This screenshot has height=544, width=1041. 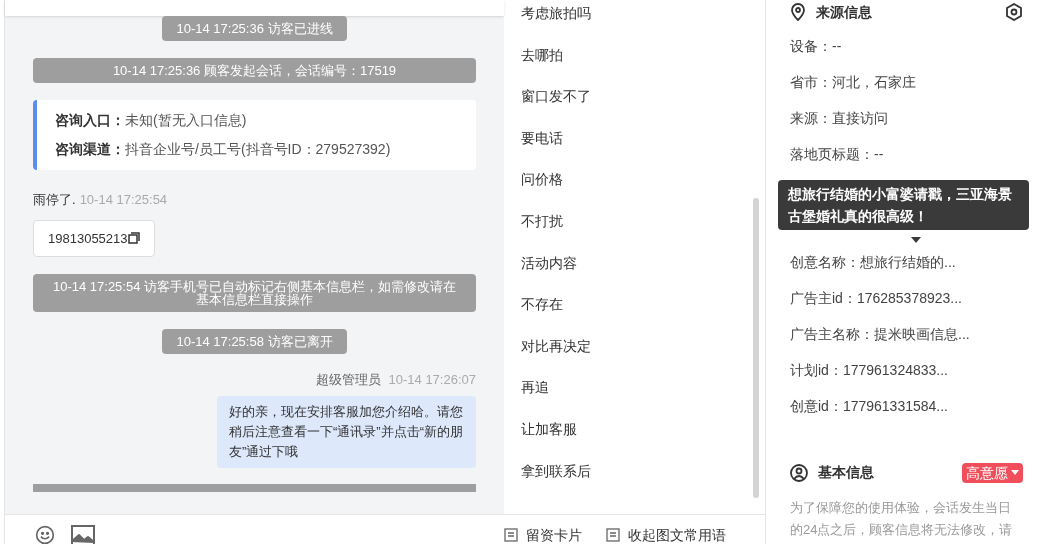 What do you see at coordinates (254, 28) in the screenshot?
I see `system-notice: 10-14 17:25:36 访客已进线` at bounding box center [254, 28].